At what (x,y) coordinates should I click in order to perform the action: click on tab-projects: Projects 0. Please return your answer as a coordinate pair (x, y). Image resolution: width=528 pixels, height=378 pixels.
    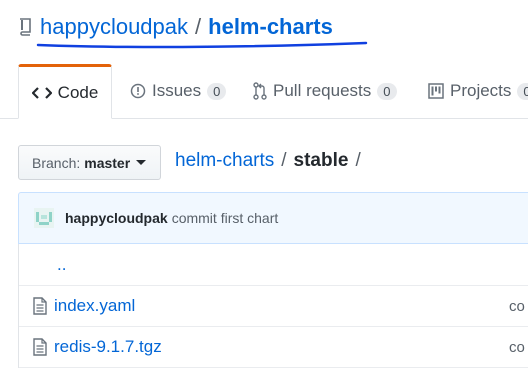
    Looking at the image, I should click on (478, 91).